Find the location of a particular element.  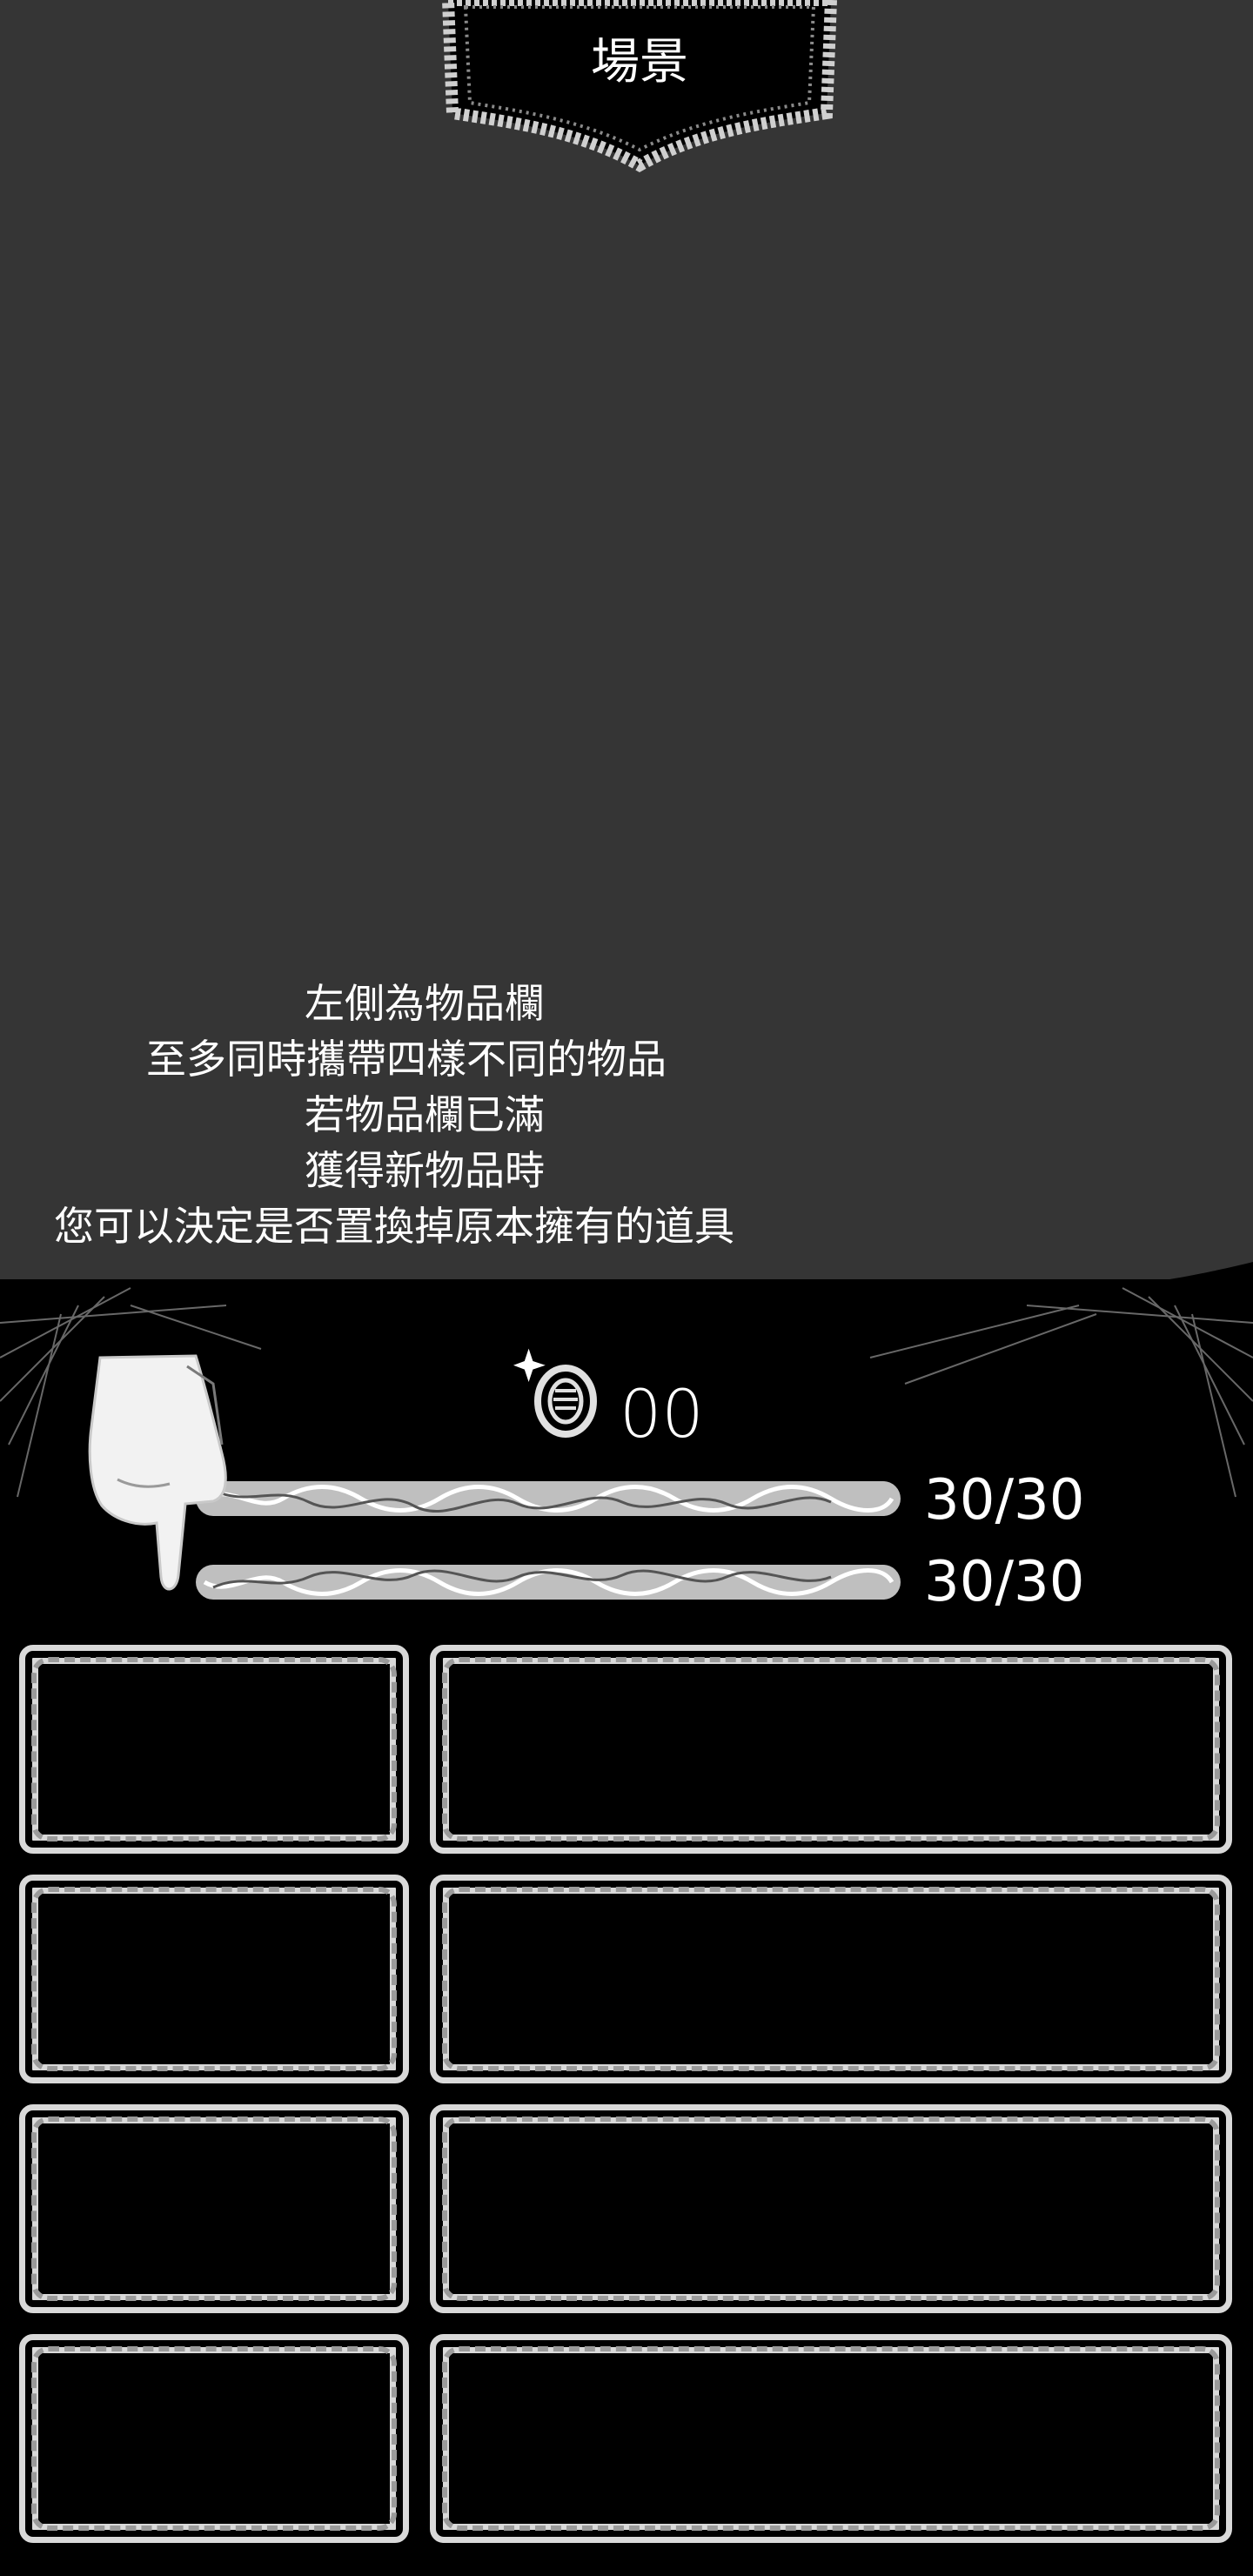

stamina-bar is located at coordinates (548, 1583).